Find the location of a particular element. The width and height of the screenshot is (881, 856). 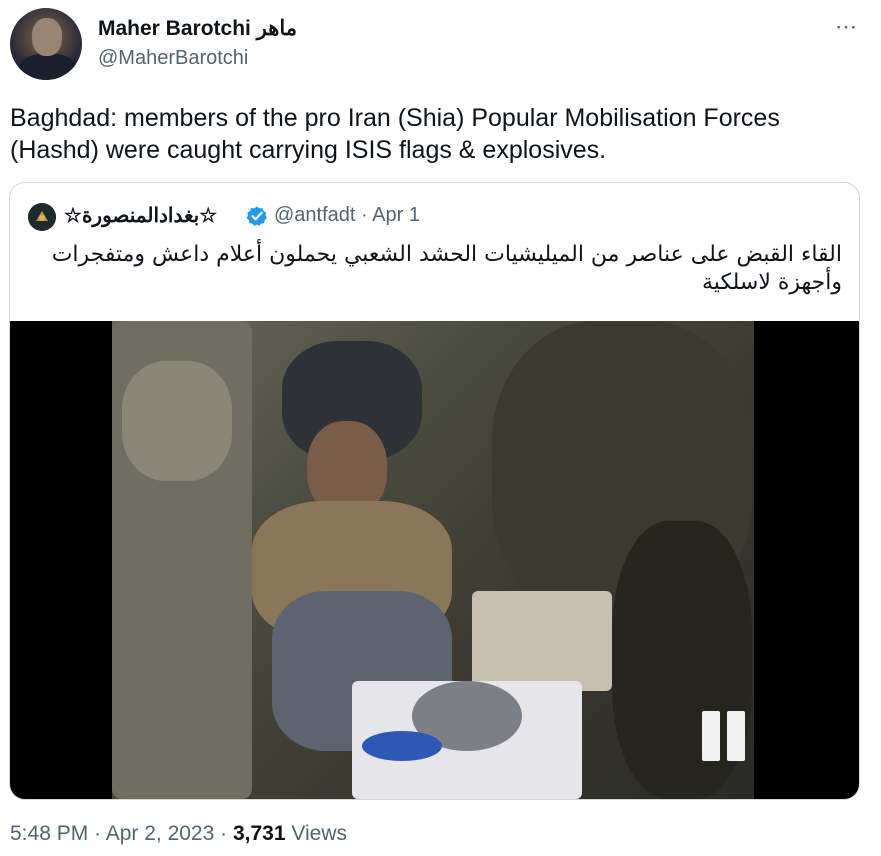

tweet-header: Maher Barotchi ماهر @MaherBarotchi ⋯ is located at coordinates (440, 45).